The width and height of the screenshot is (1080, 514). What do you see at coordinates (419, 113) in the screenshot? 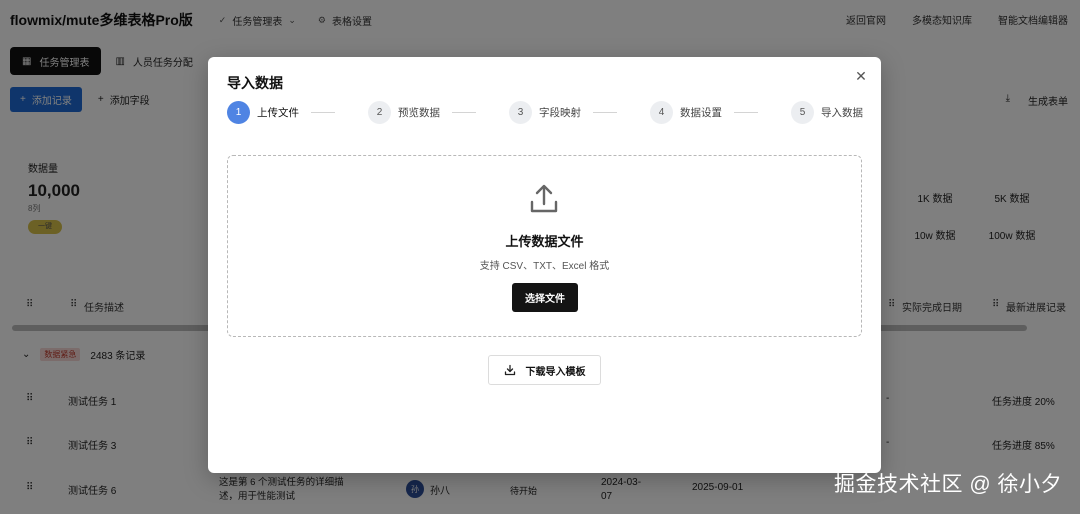
I see `step-label: 预览数据` at bounding box center [419, 113].